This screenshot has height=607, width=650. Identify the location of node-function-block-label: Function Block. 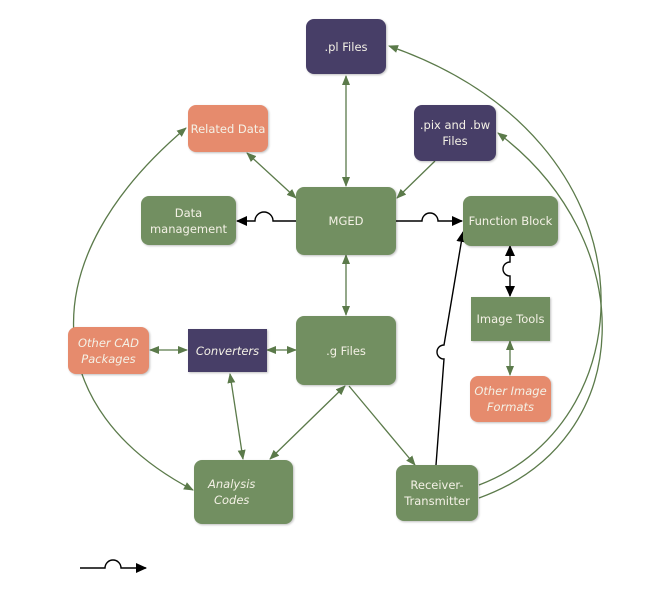
(510, 221).